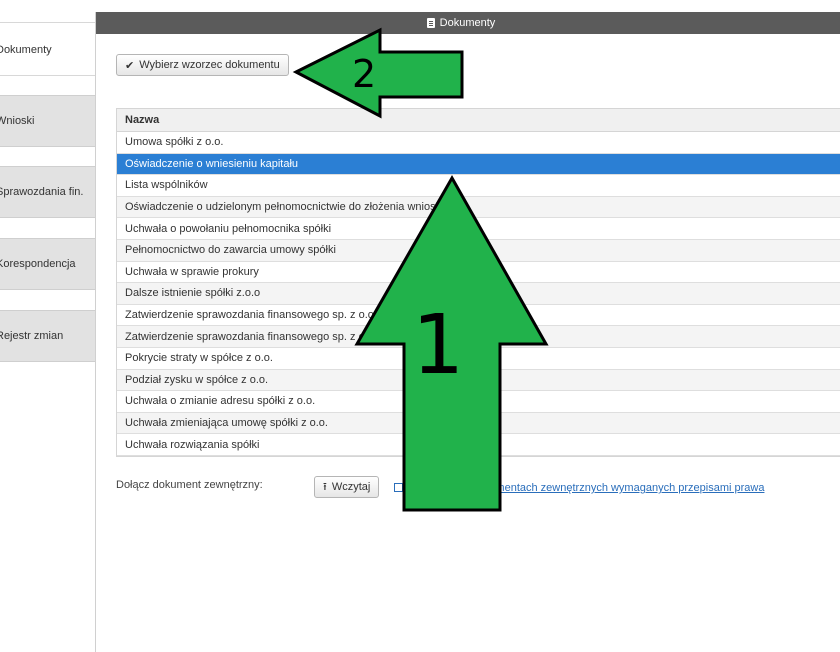 The width and height of the screenshot is (840, 652). I want to click on sidebar-item-label: Sprawozdania fin., so click(42, 192).